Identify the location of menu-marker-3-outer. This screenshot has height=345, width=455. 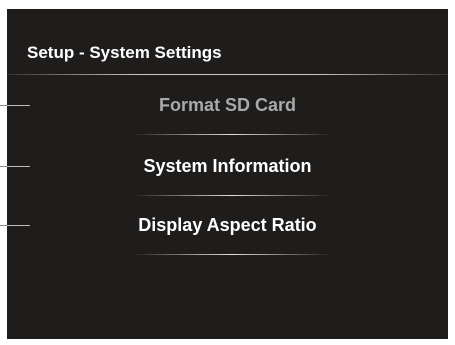
(3, 225).